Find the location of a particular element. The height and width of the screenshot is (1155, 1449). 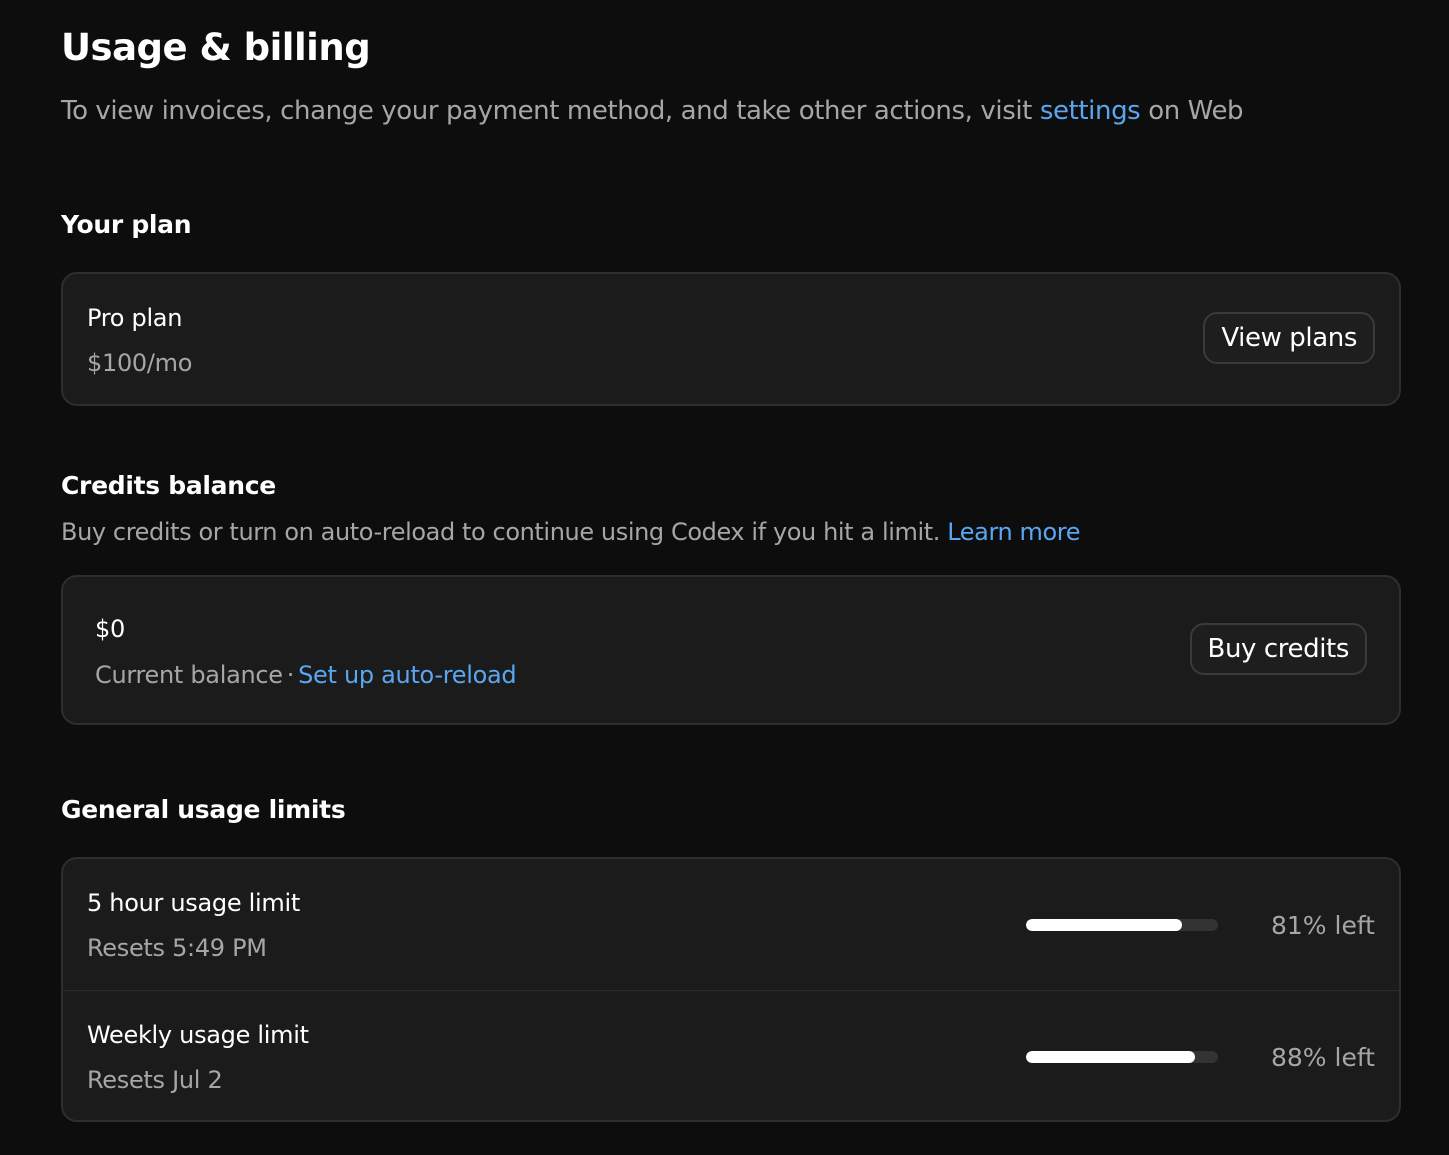

remaining-percent: 88% left is located at coordinates (1322, 1057).